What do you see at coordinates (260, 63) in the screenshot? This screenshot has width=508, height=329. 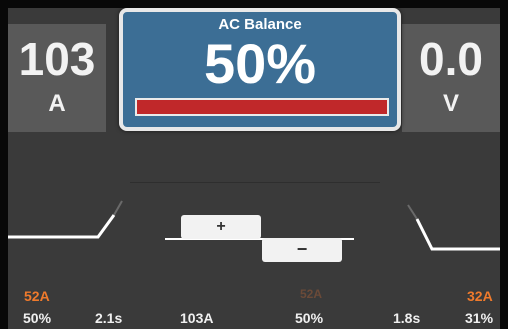 I see `popup-value: 50%` at bounding box center [260, 63].